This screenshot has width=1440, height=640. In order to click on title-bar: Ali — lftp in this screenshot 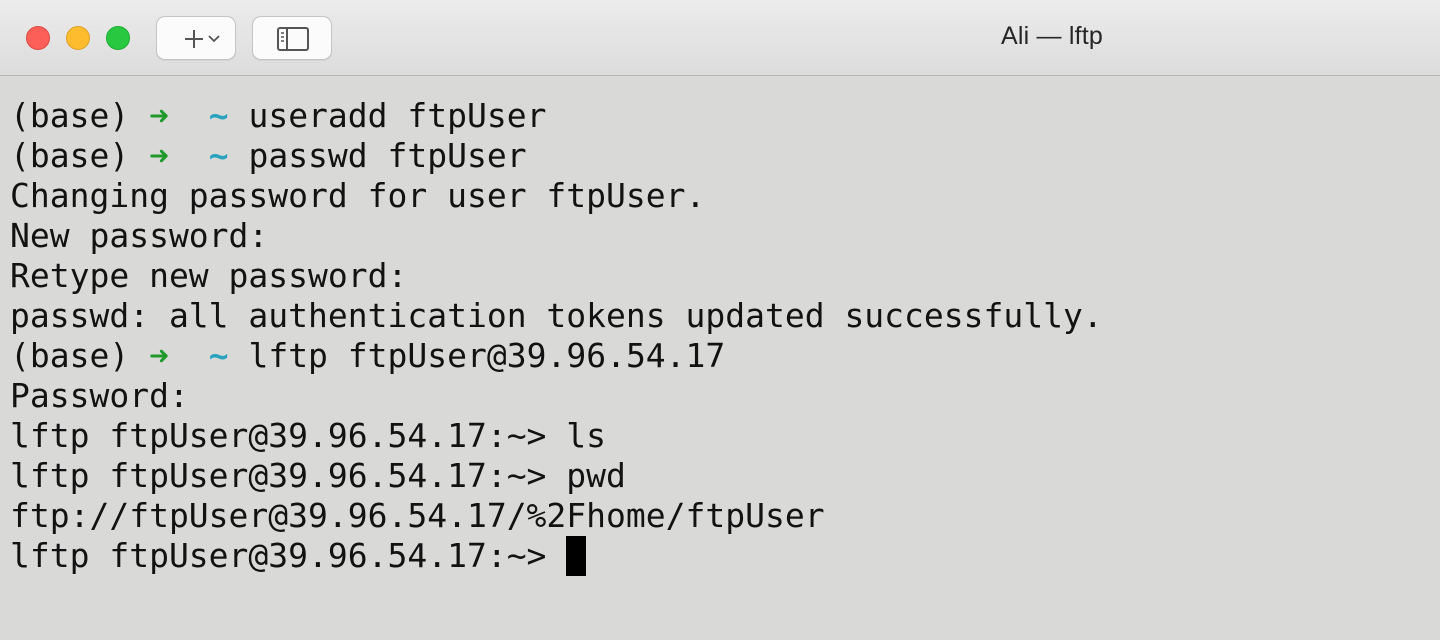, I will do `click(720, 38)`.